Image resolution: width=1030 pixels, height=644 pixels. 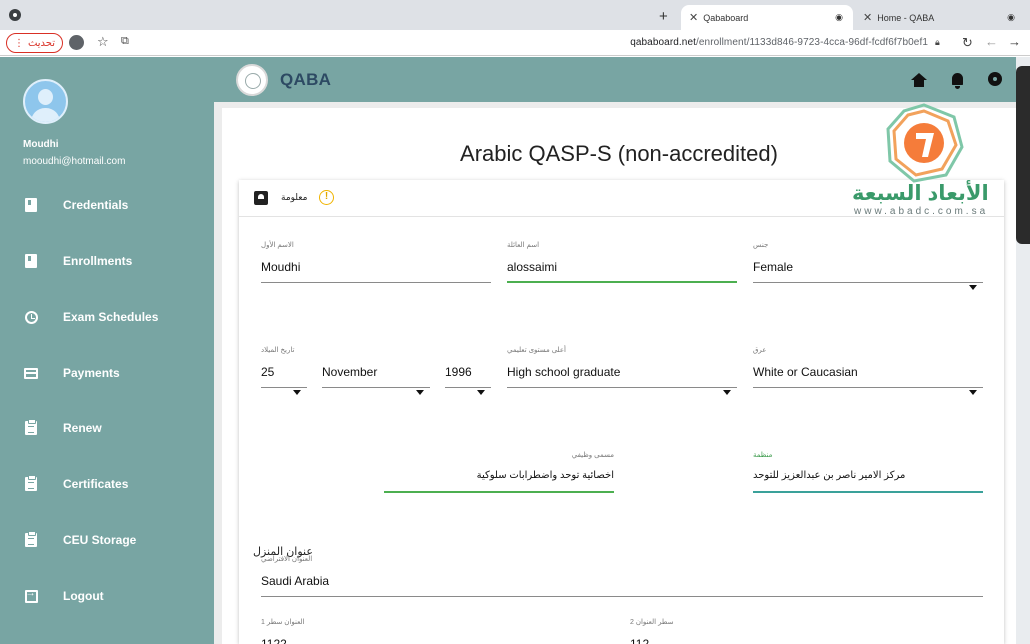 I want to click on field-label: جنس, so click(x=761, y=245).